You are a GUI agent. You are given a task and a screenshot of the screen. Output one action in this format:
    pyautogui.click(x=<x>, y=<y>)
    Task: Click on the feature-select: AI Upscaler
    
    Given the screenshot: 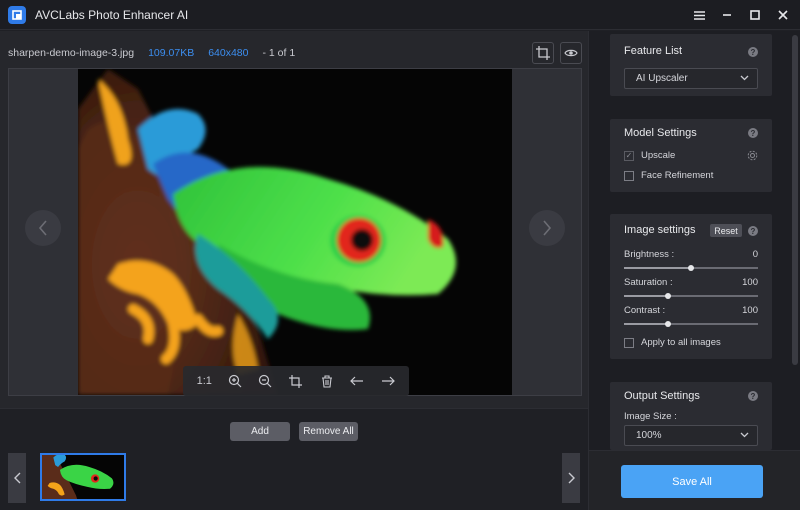 What is the action you would take?
    pyautogui.click(x=691, y=78)
    